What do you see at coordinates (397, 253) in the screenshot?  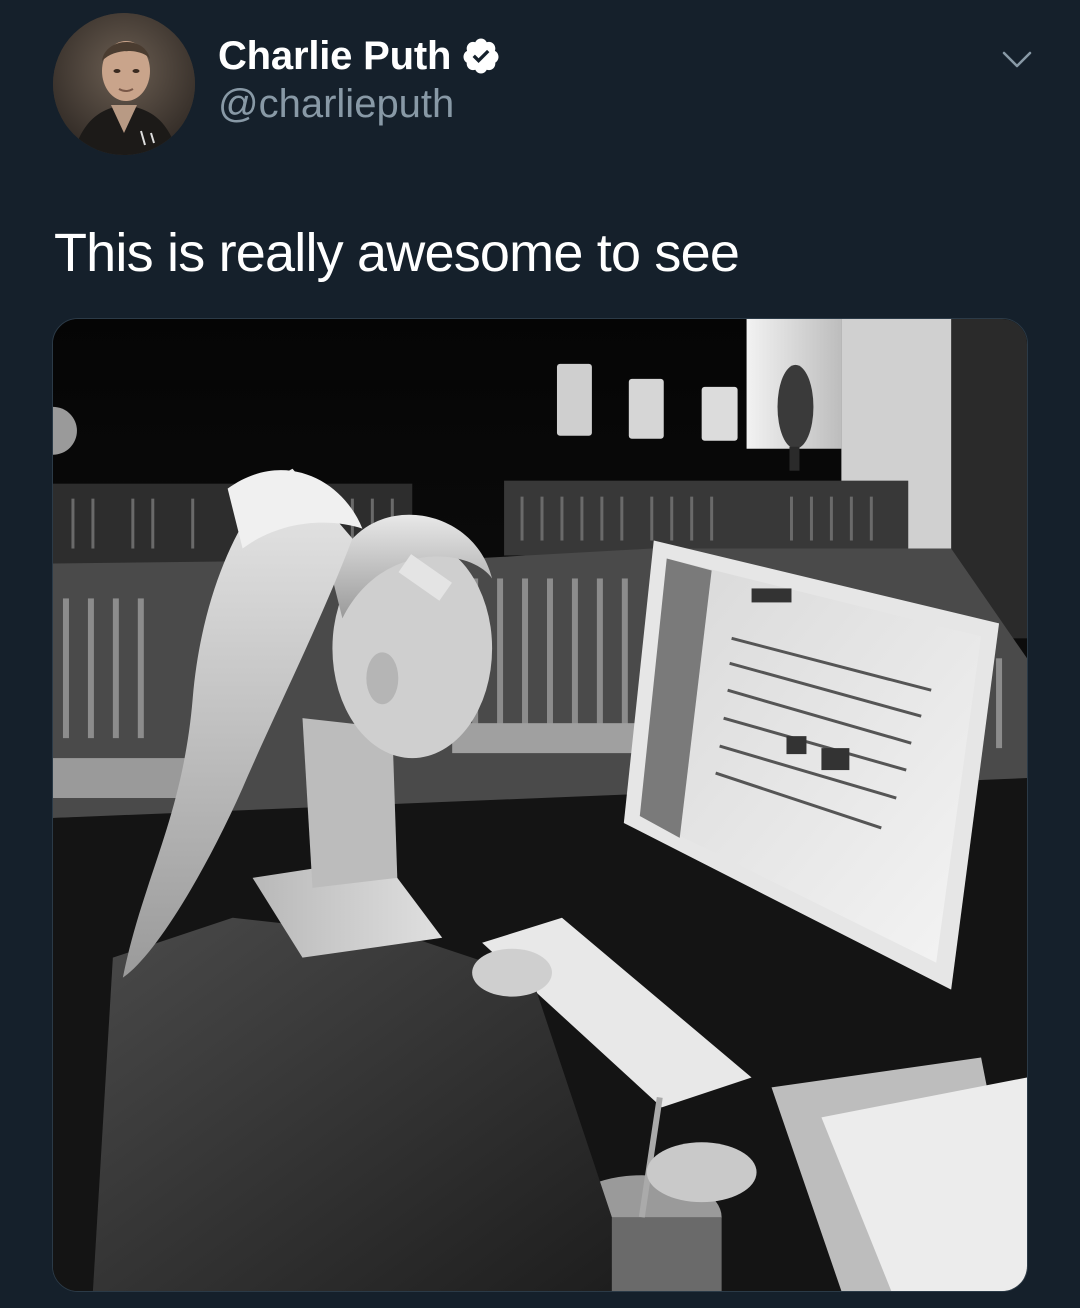 I see `tweet-text: This is really awesome to see` at bounding box center [397, 253].